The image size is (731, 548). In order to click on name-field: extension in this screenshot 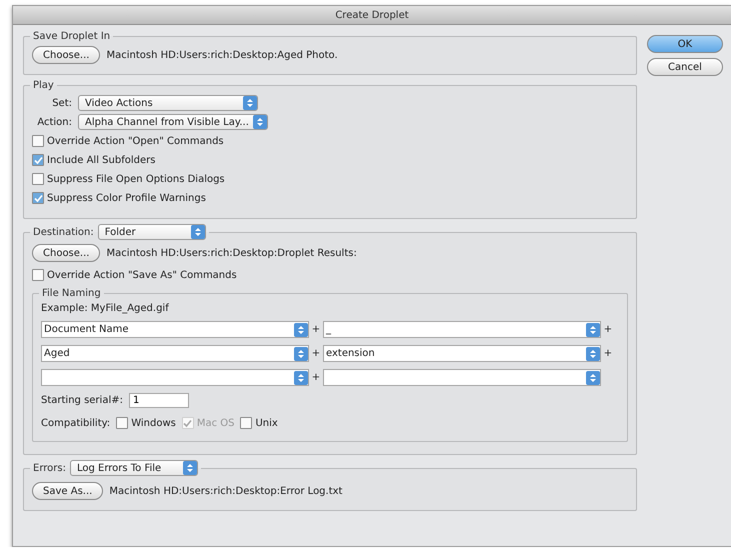, I will do `click(462, 353)`.